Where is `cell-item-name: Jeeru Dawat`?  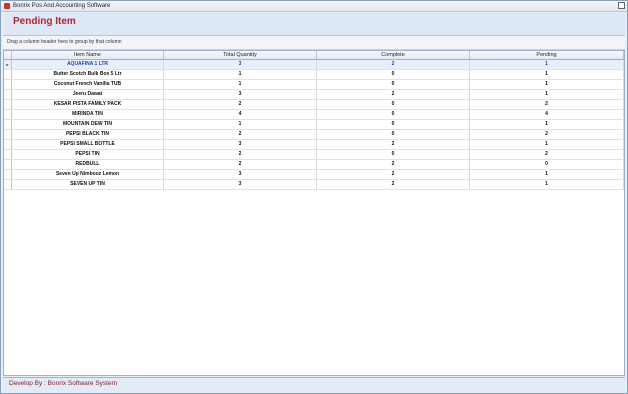
cell-item-name: Jeeru Dawat is located at coordinates (88, 94).